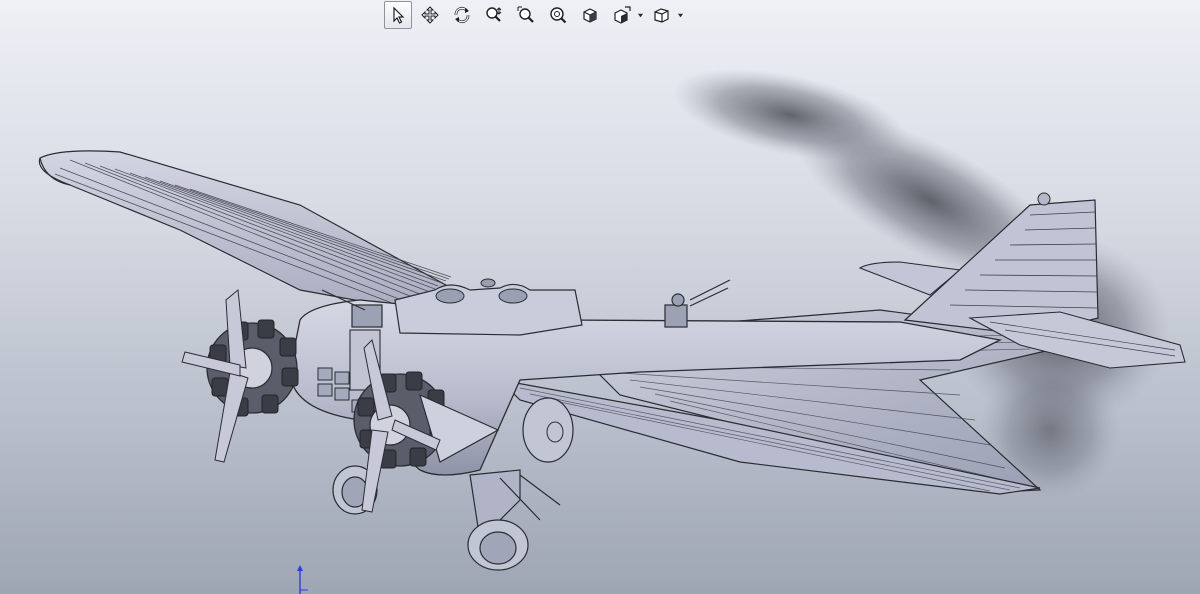  I want to click on heads-up-view-toolbar, so click(534, 15).